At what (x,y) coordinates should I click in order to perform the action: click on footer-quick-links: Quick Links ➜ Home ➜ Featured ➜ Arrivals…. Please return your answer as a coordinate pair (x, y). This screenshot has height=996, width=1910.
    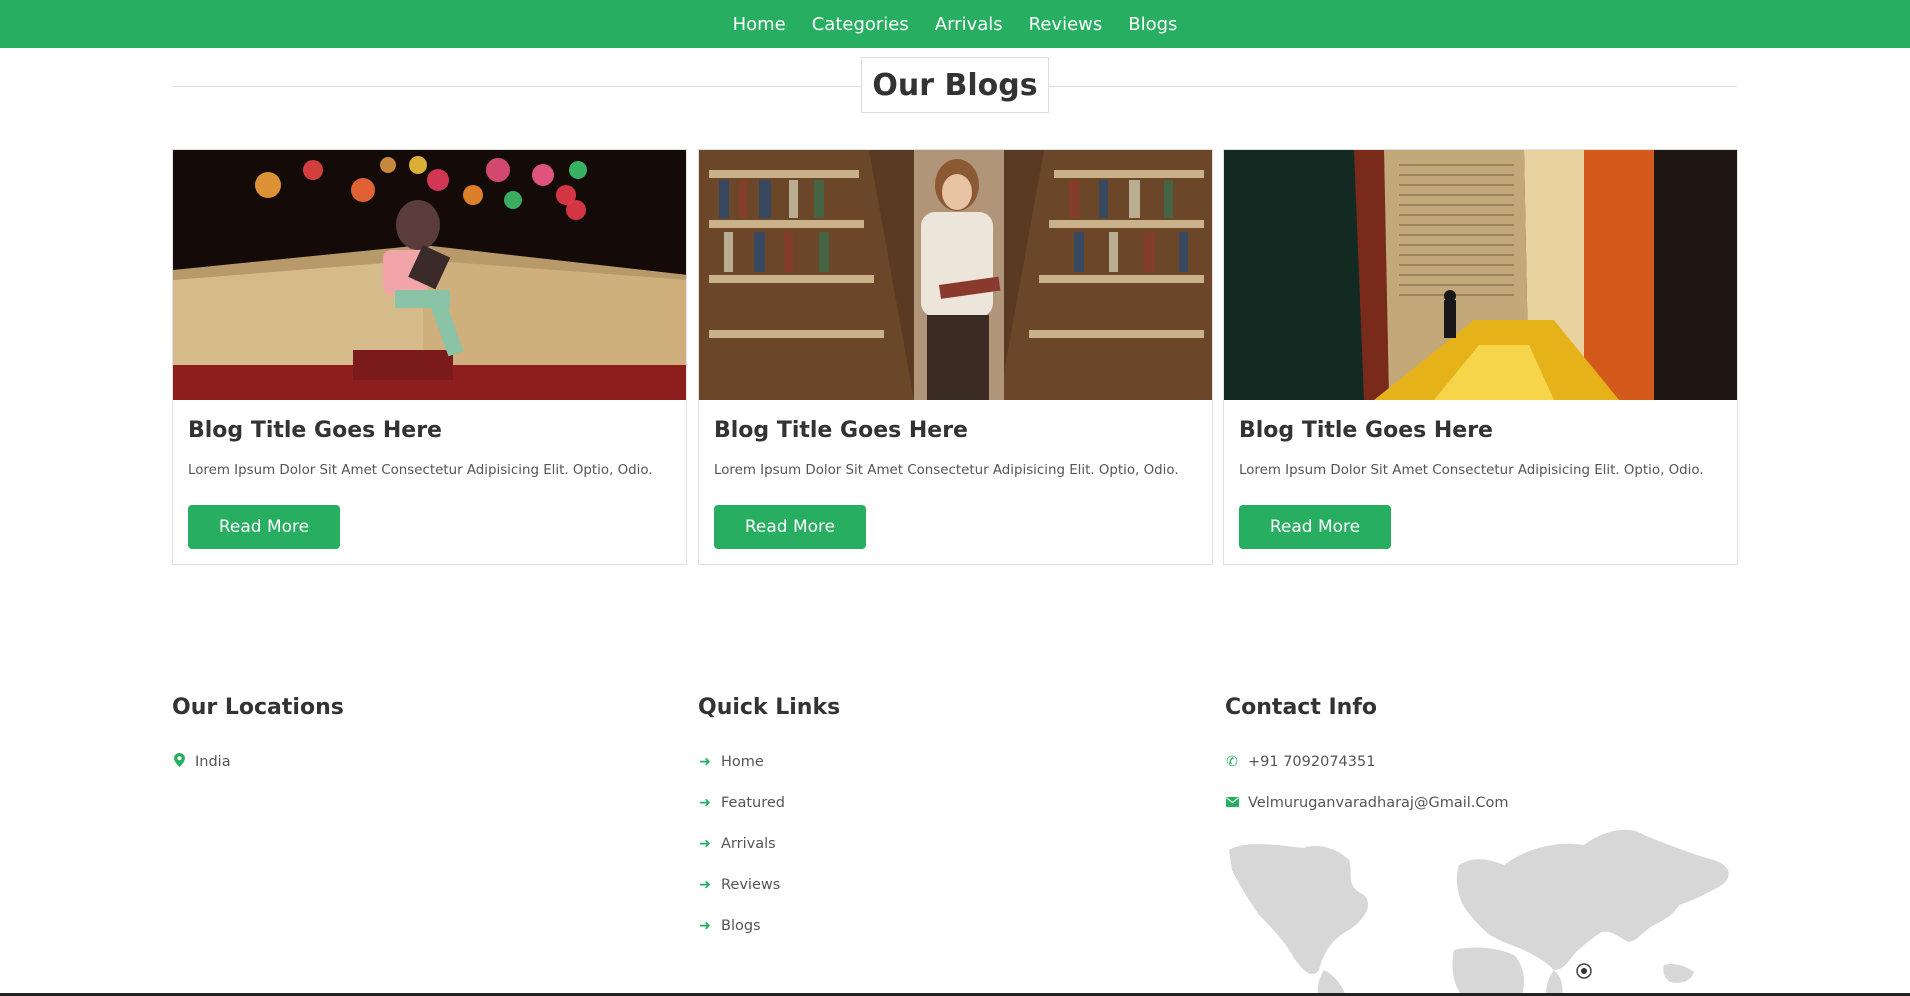
    Looking at the image, I should click on (769, 820).